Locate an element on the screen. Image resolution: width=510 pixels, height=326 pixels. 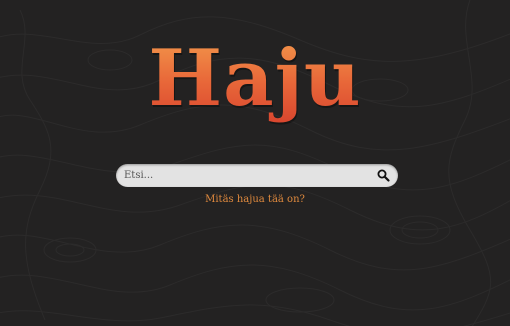
tagline-link: Mitäs hajua tää on? is located at coordinates (255, 199).